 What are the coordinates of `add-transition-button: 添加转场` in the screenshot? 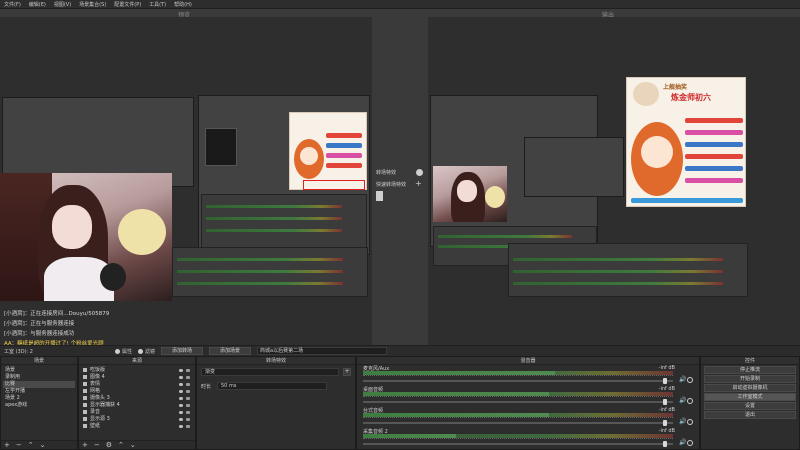 It's located at (182, 351).